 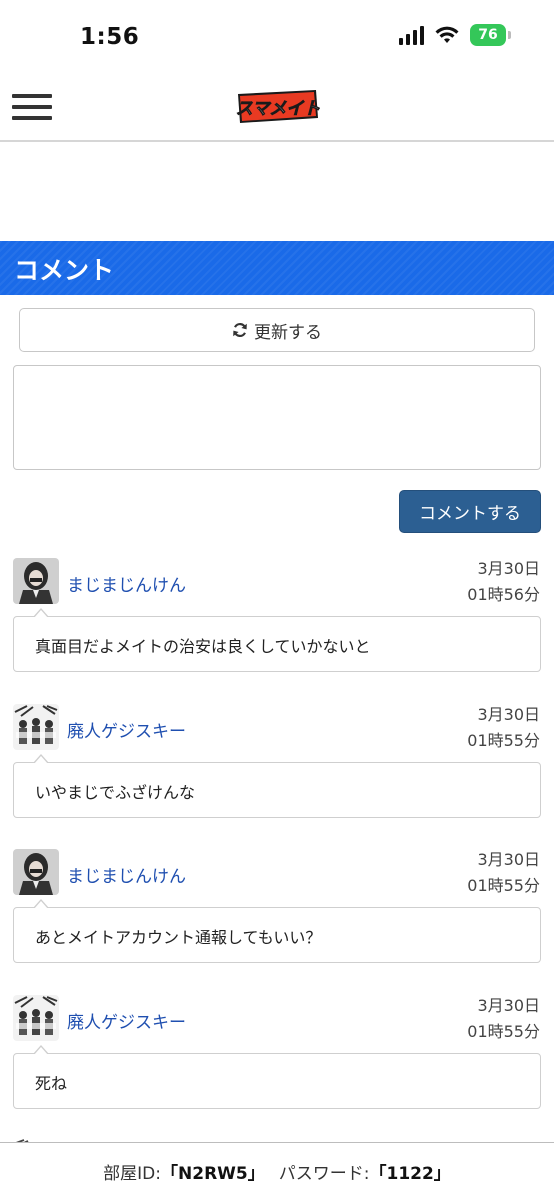 I want to click on comment-timestamp: 3月30日 01時56分, so click(x=503, y=582).